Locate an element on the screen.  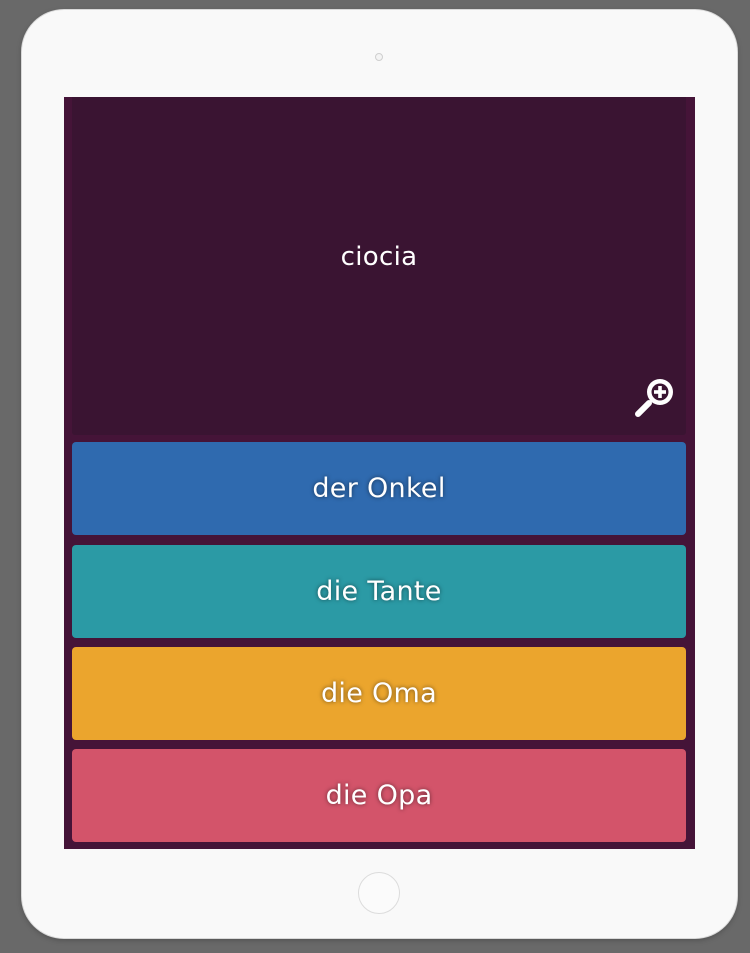
answer-button-4: die Opa is located at coordinates (379, 795).